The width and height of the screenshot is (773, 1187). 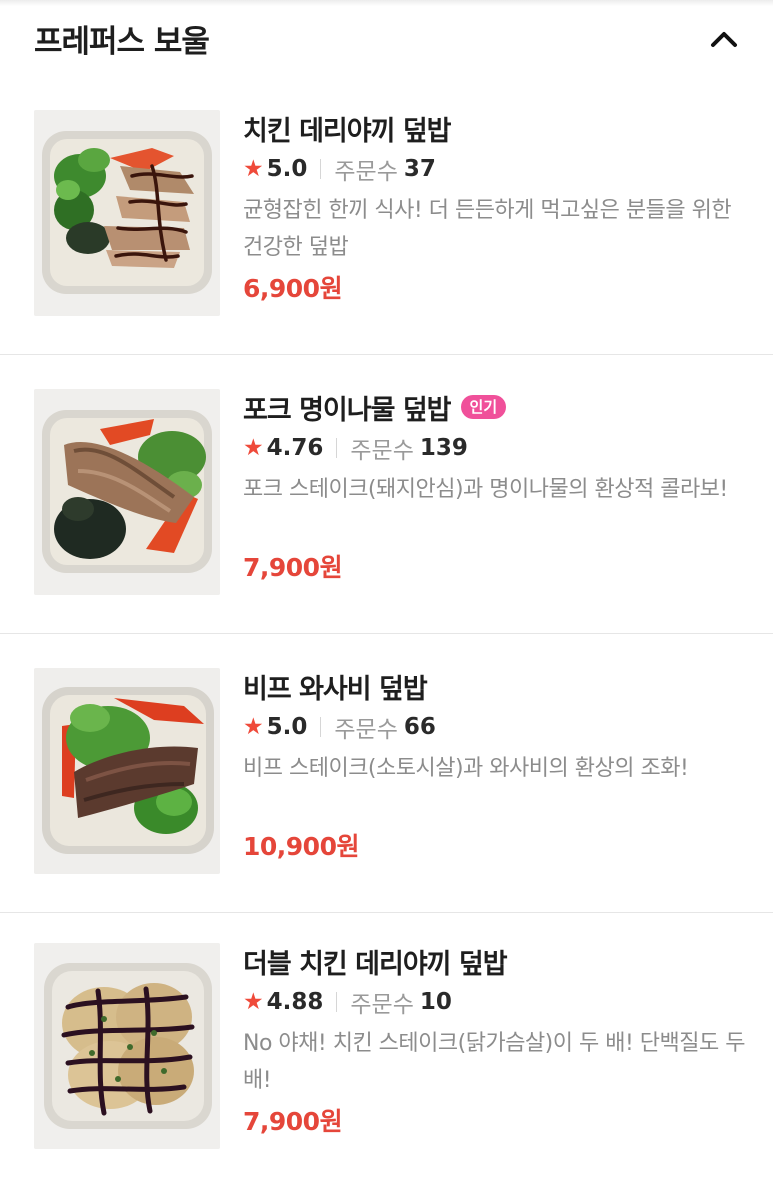 I want to click on orders-count: 10, so click(x=435, y=1002).